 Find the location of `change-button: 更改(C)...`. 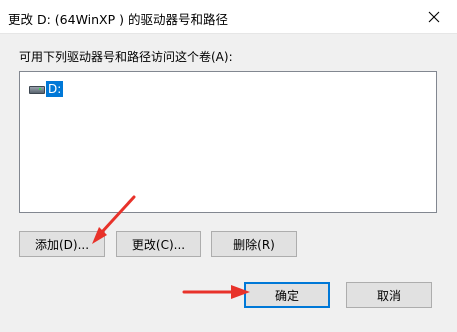

change-button: 更改(C)... is located at coordinates (158, 244).